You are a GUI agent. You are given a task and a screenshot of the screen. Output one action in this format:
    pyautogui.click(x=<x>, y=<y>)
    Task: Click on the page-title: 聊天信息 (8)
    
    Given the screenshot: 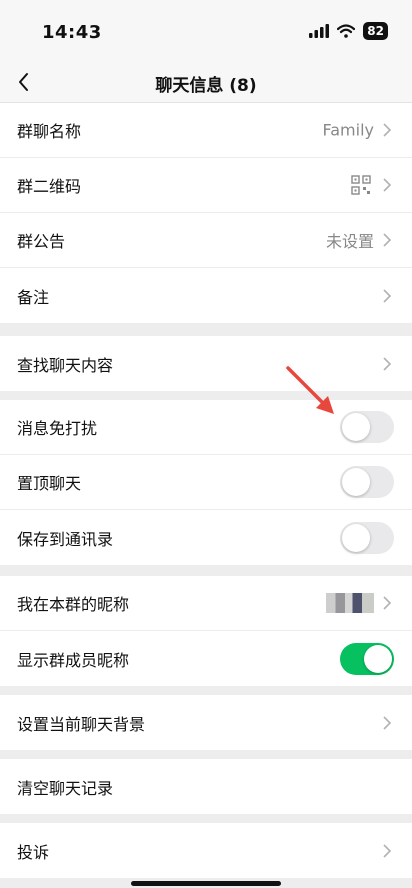 What is the action you would take?
    pyautogui.click(x=206, y=86)
    